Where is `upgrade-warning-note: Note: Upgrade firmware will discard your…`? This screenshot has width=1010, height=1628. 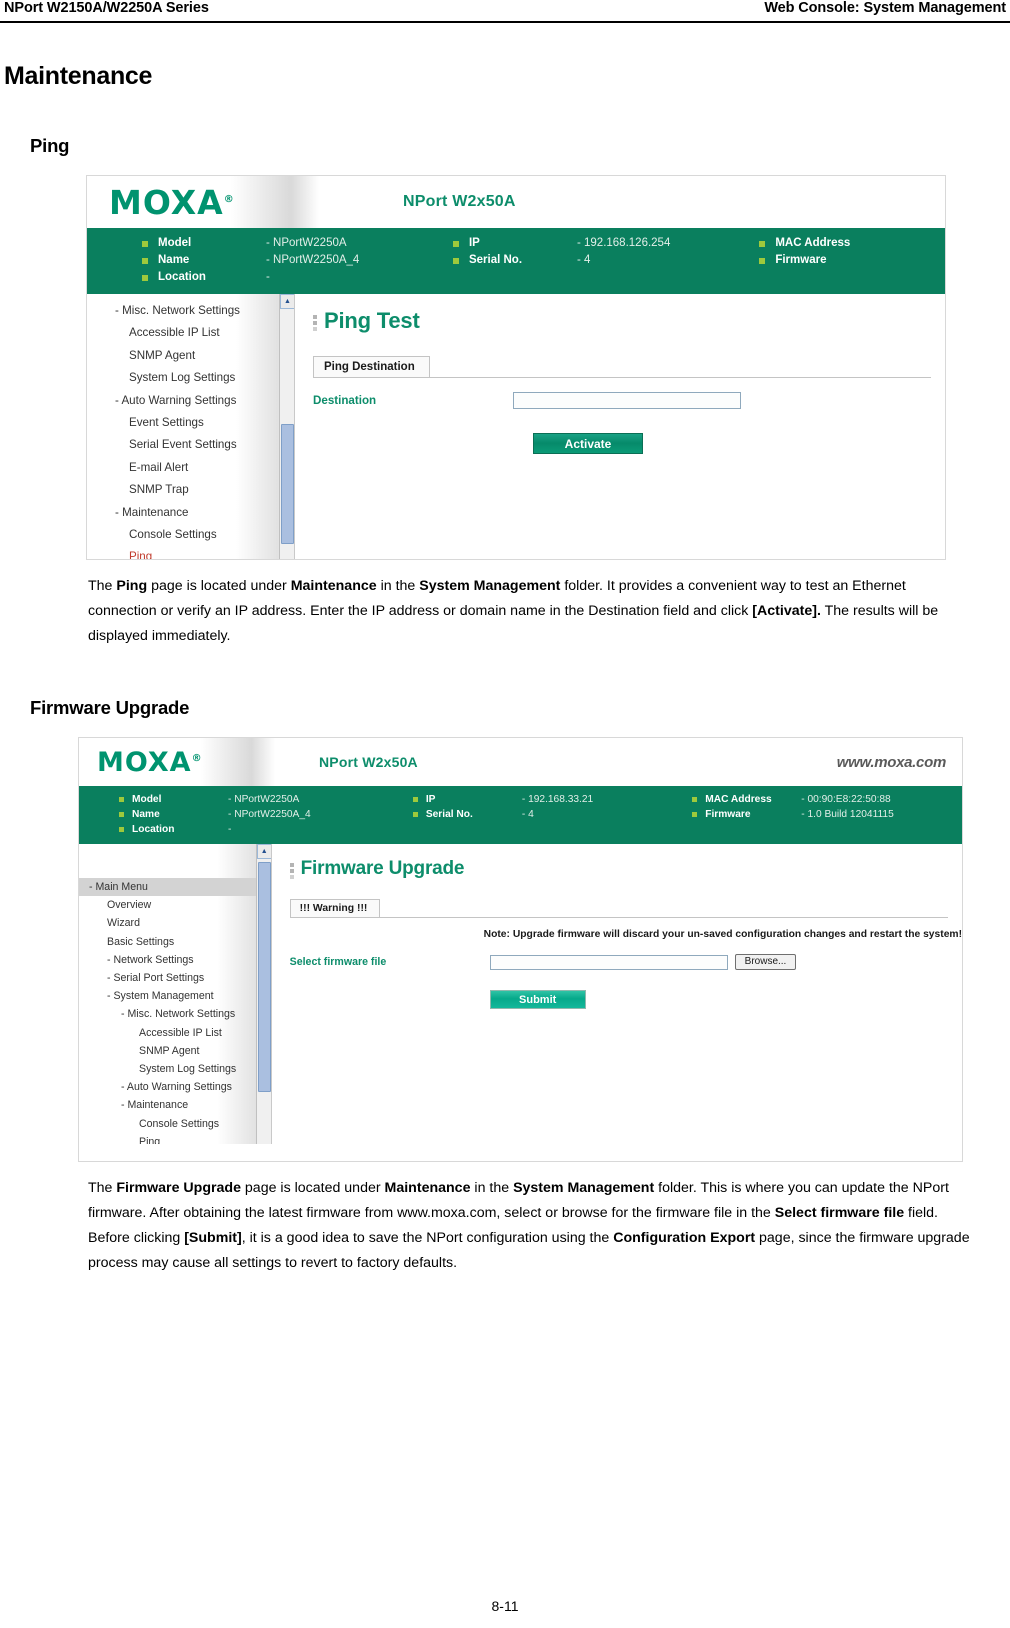
upgrade-warning-note: Note: Upgrade firmware will discard your… is located at coordinates (722, 934).